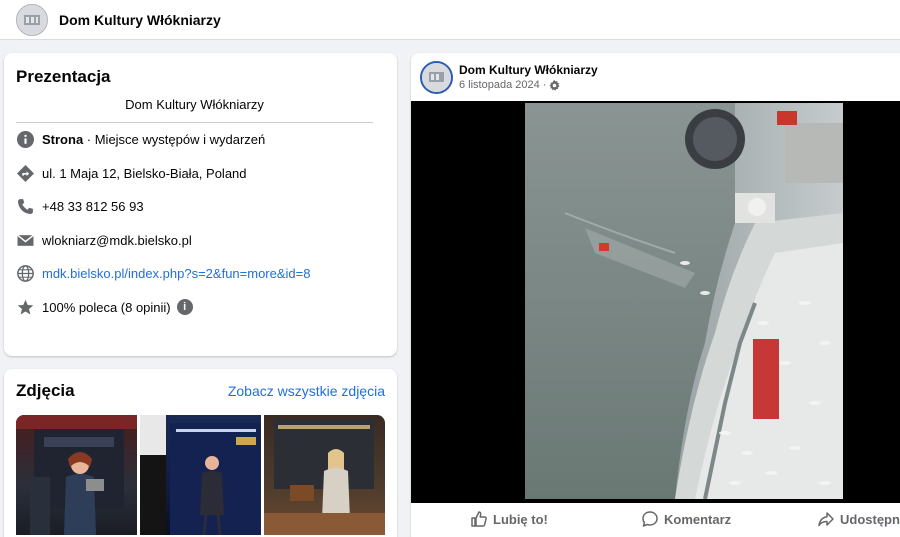 The height and width of the screenshot is (537, 900). I want to click on page-title: Dom Kultury Włókniarzy, so click(140, 20).